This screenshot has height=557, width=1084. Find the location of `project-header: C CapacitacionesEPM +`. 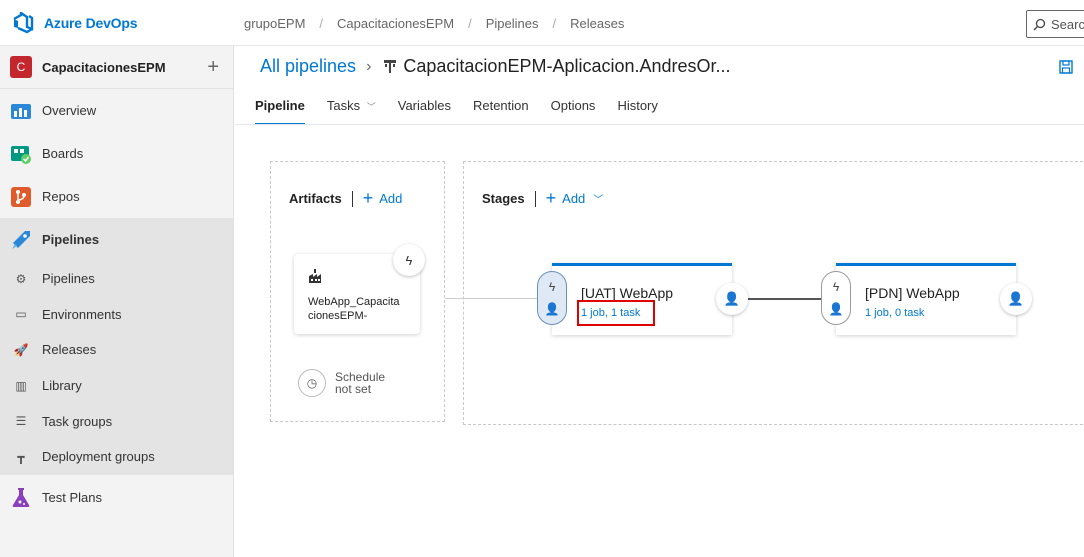

project-header: C CapacitacionesEPM + is located at coordinates (116, 67).